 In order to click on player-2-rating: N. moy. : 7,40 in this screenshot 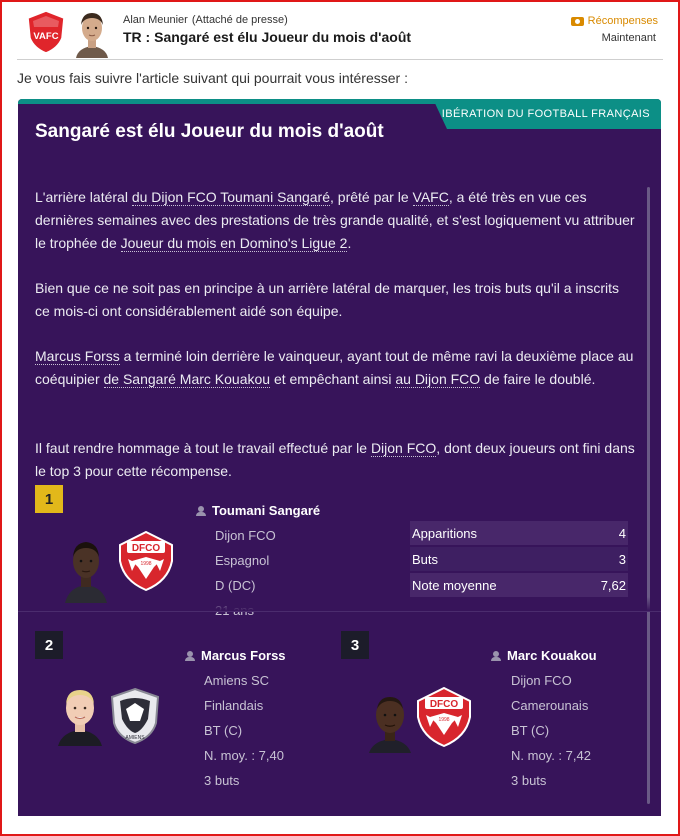, I will do `click(244, 755)`.